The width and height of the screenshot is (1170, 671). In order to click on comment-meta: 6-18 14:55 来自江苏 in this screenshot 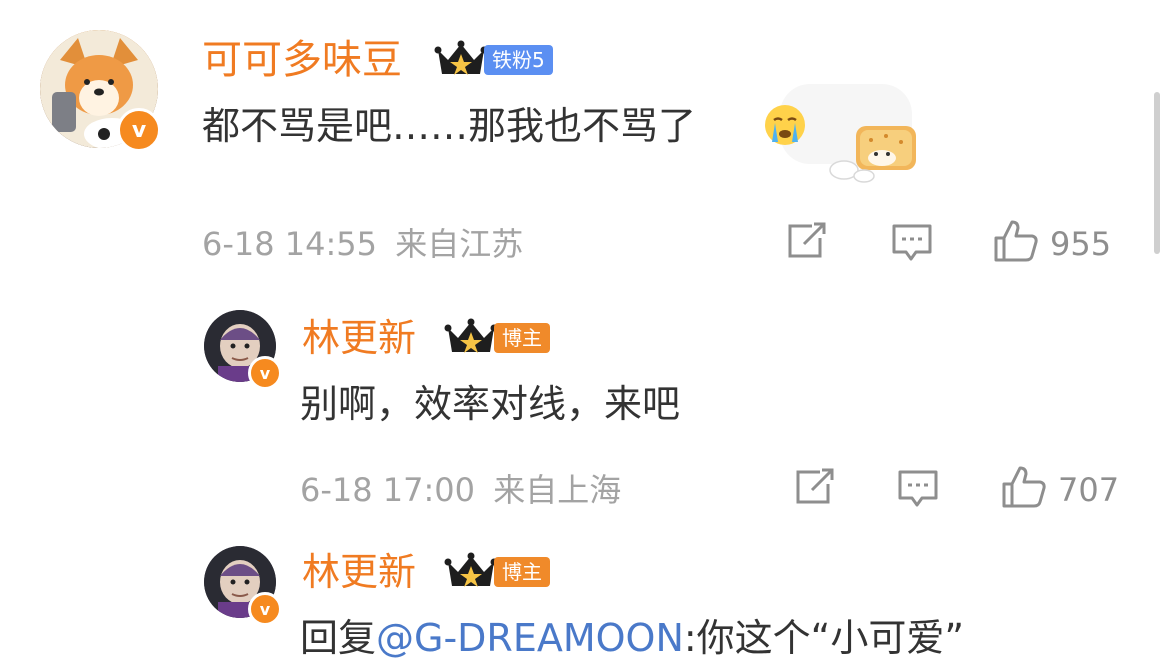, I will do `click(362, 244)`.